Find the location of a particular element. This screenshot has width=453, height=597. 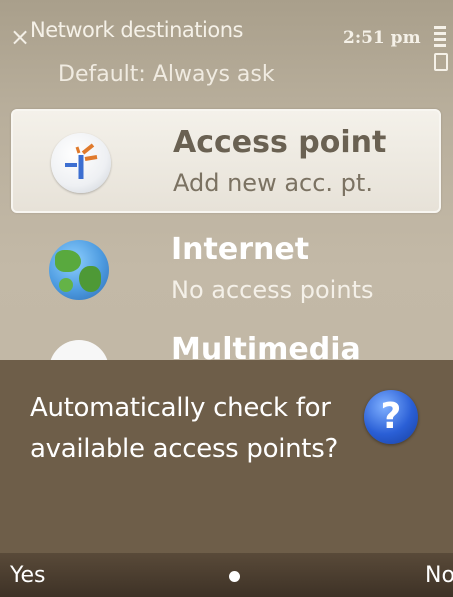

clock: 2:51 pm is located at coordinates (382, 38).